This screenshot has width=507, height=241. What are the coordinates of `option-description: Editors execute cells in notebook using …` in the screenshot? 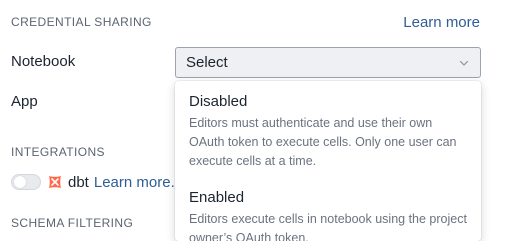 It's located at (328, 226).